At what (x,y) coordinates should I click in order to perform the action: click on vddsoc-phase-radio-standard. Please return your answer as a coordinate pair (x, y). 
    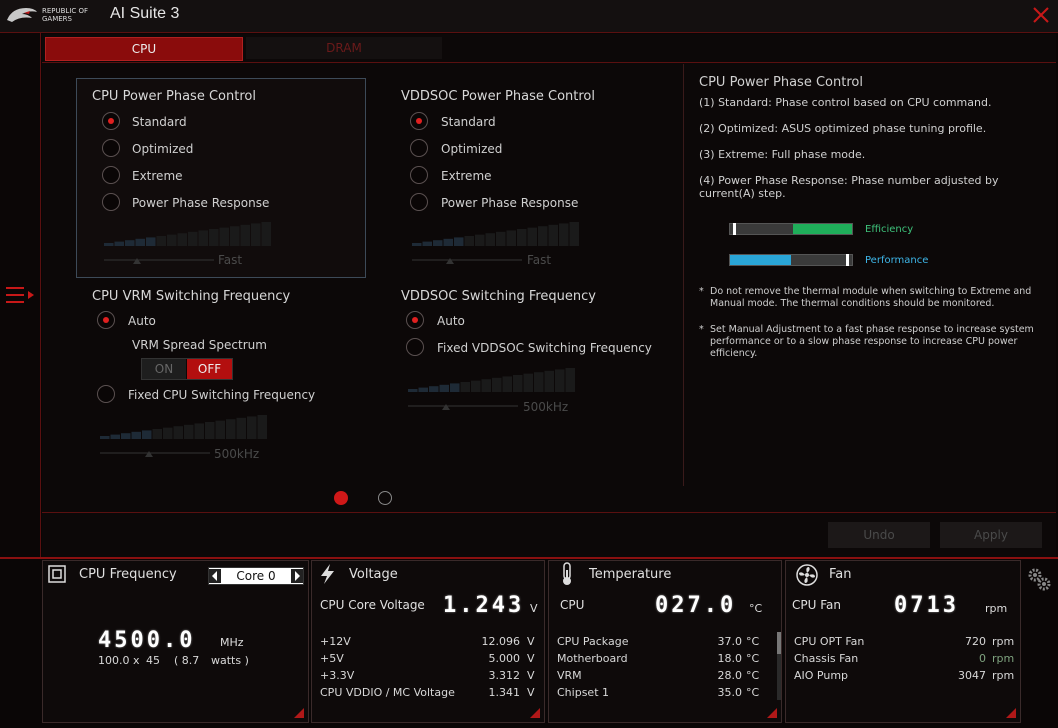
    Looking at the image, I should click on (419, 121).